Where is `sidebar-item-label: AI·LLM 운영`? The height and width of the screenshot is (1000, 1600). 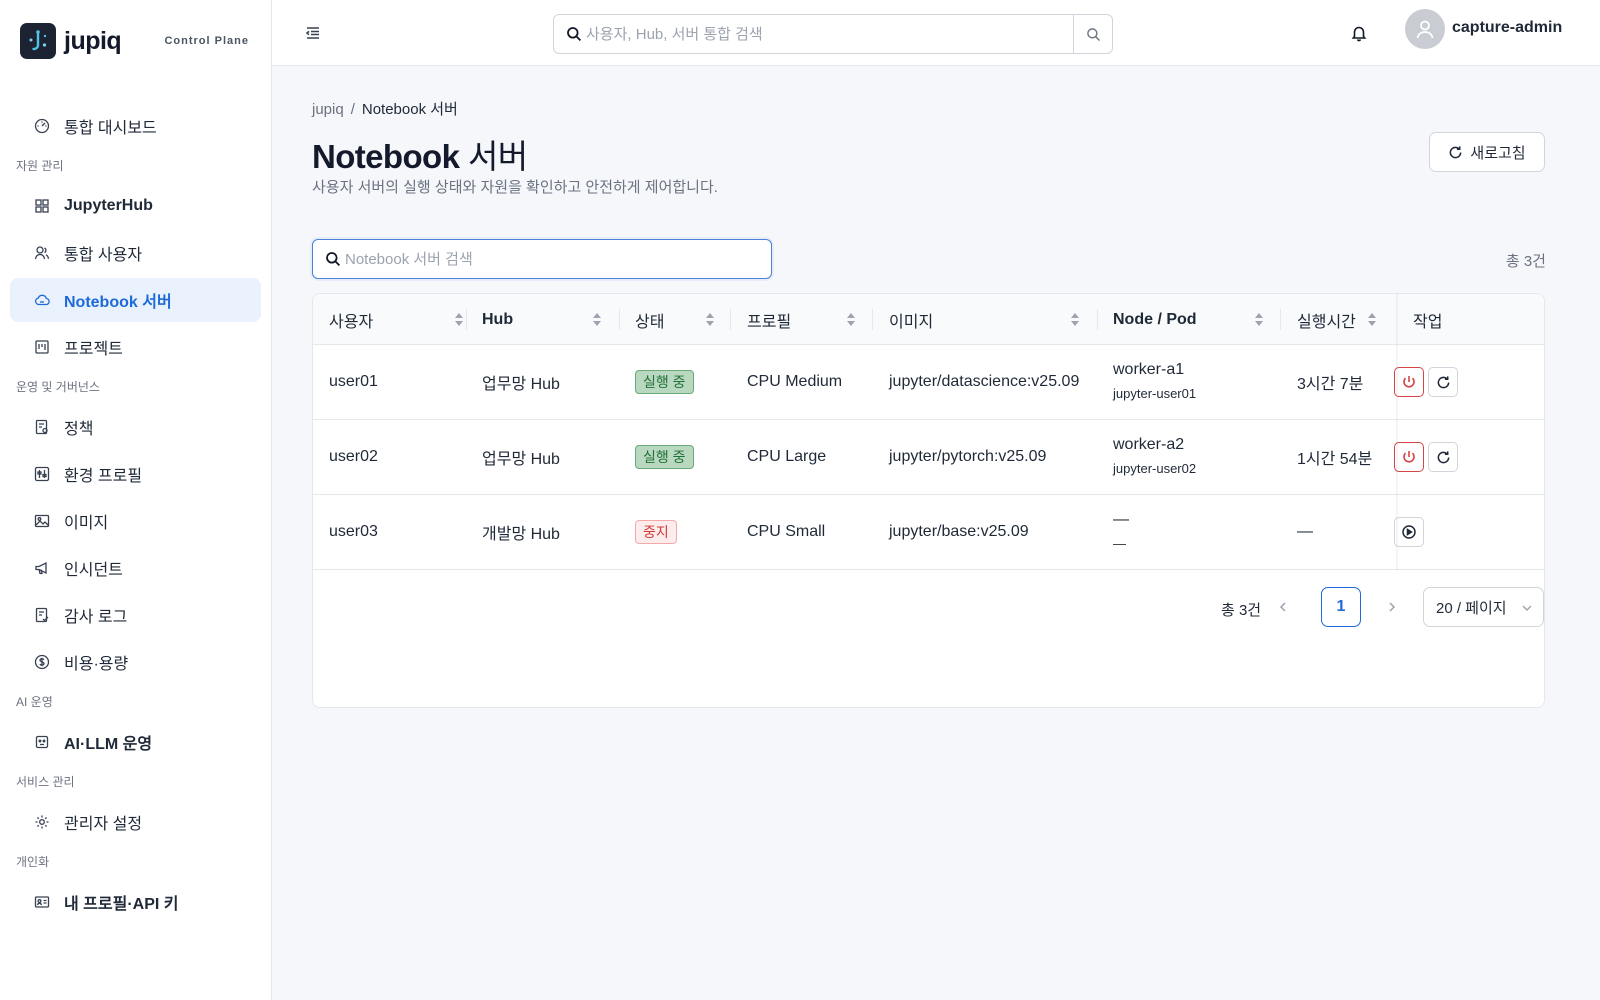
sidebar-item-label: AI·LLM 운영 is located at coordinates (108, 744).